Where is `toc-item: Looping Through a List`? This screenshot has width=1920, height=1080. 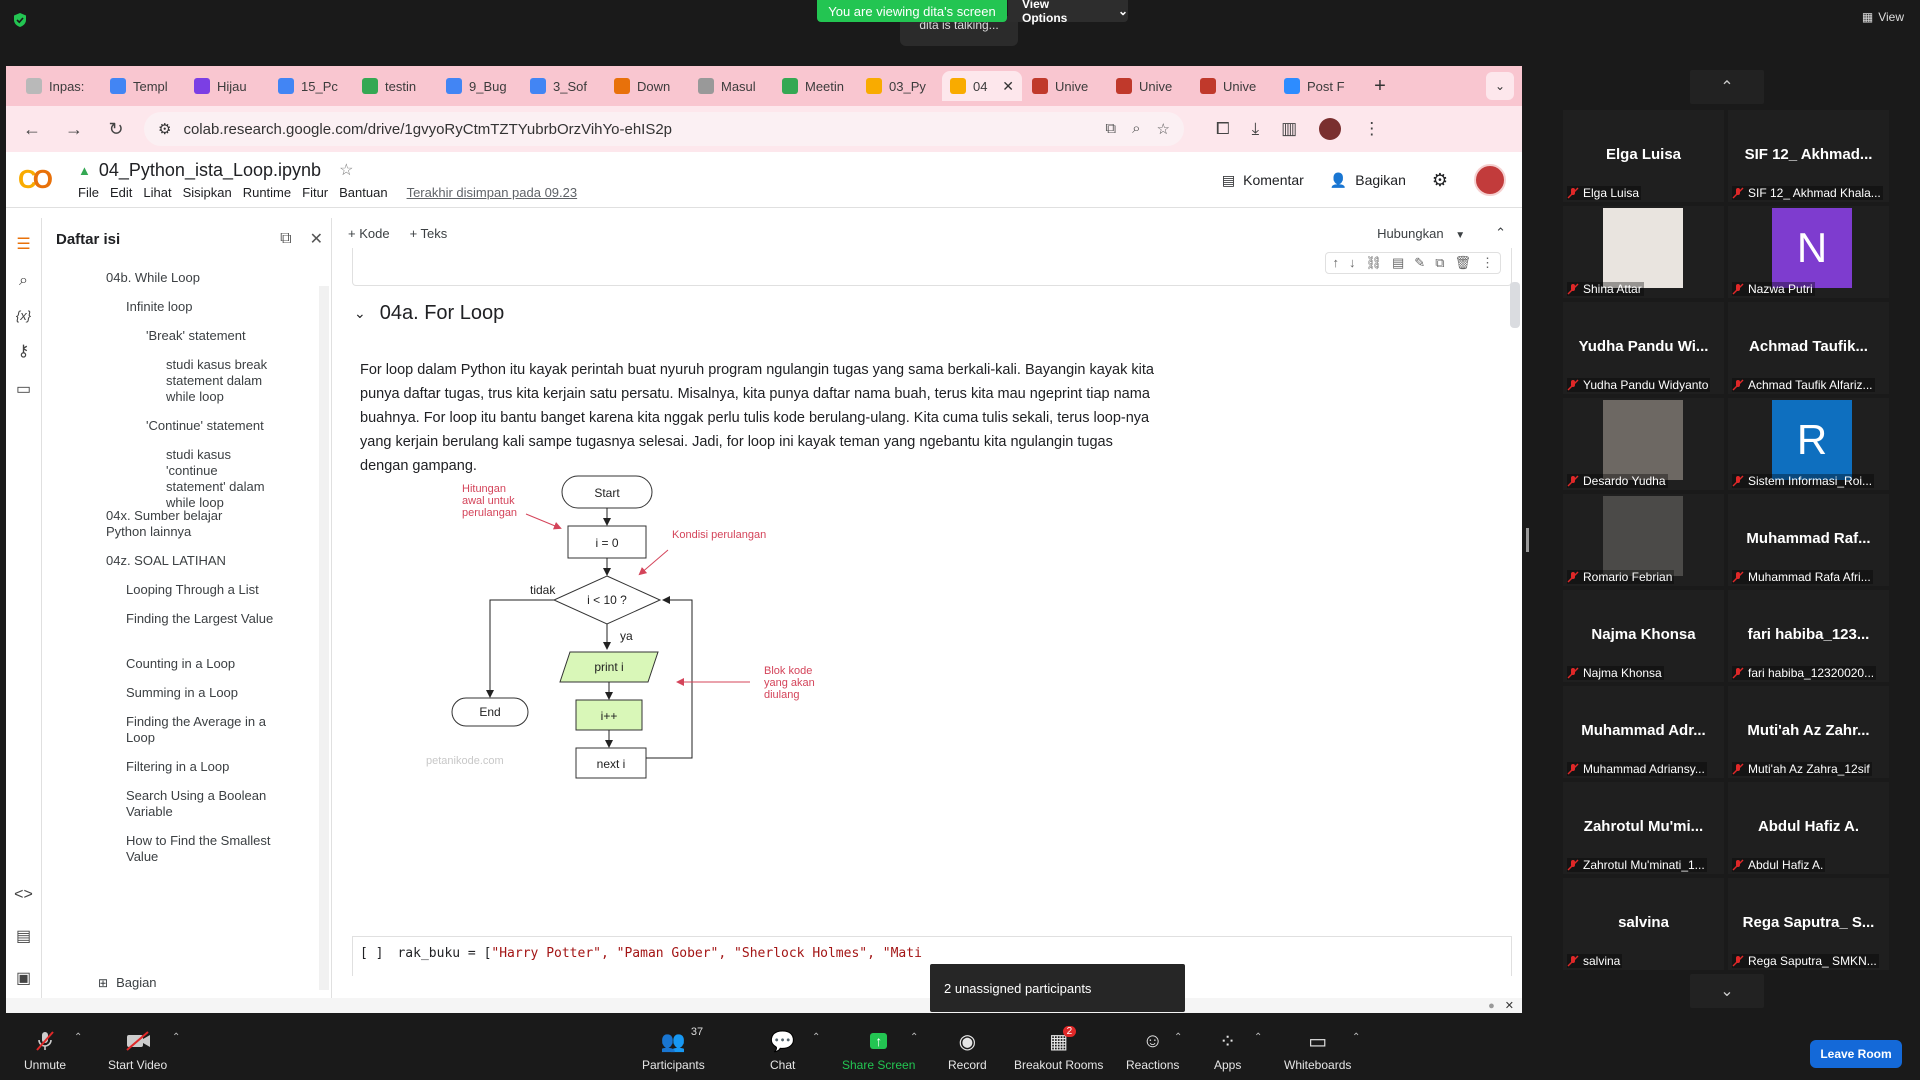 toc-item: Looping Through a List is located at coordinates (203, 590).